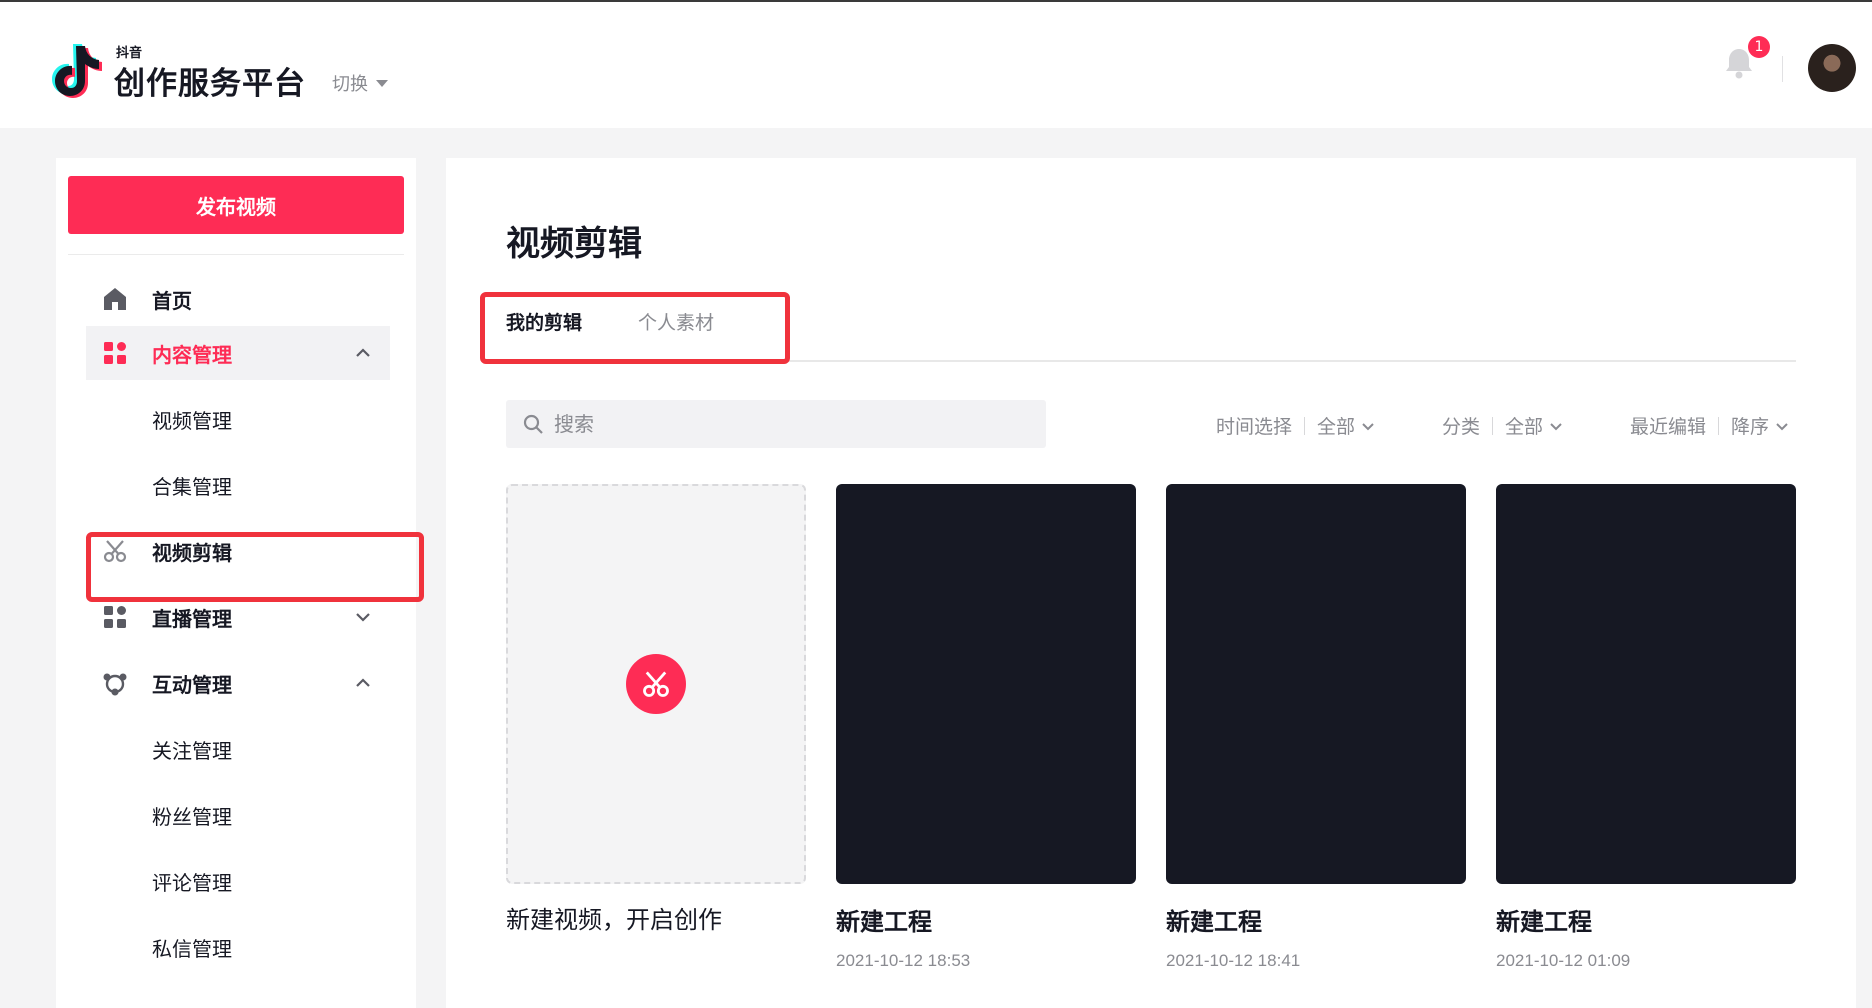  I want to click on new-video-thumb, so click(656, 684).